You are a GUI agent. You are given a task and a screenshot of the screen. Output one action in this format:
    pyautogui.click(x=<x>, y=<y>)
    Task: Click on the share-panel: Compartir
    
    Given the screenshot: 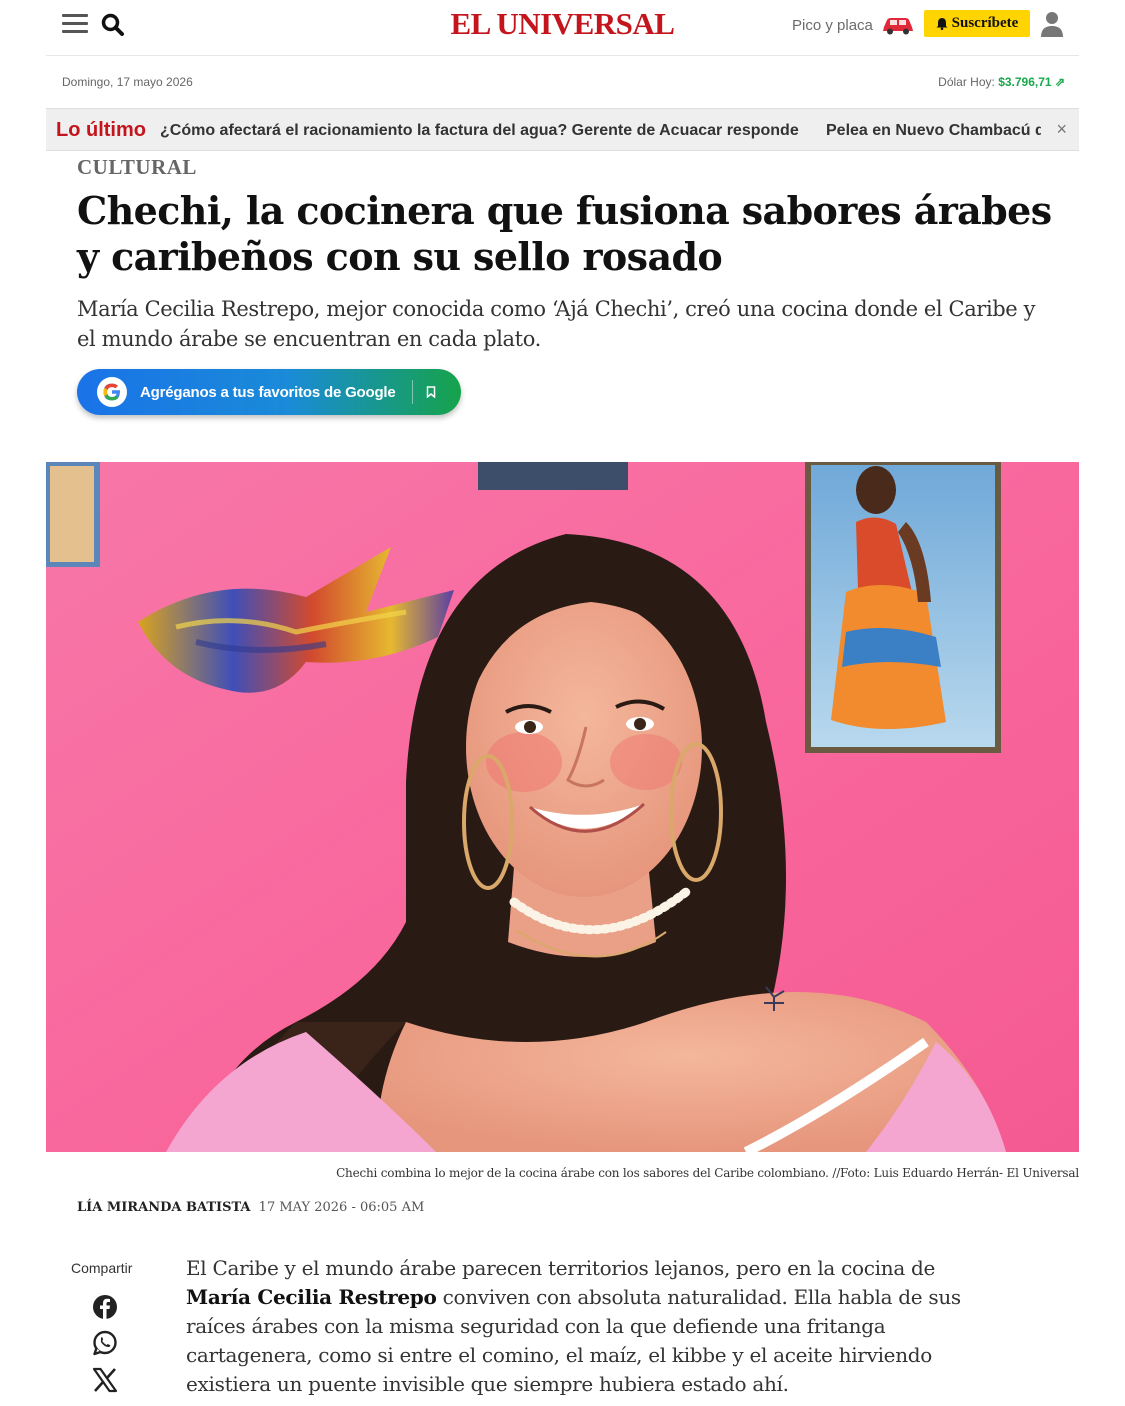 What is the action you would take?
    pyautogui.click(x=106, y=1268)
    